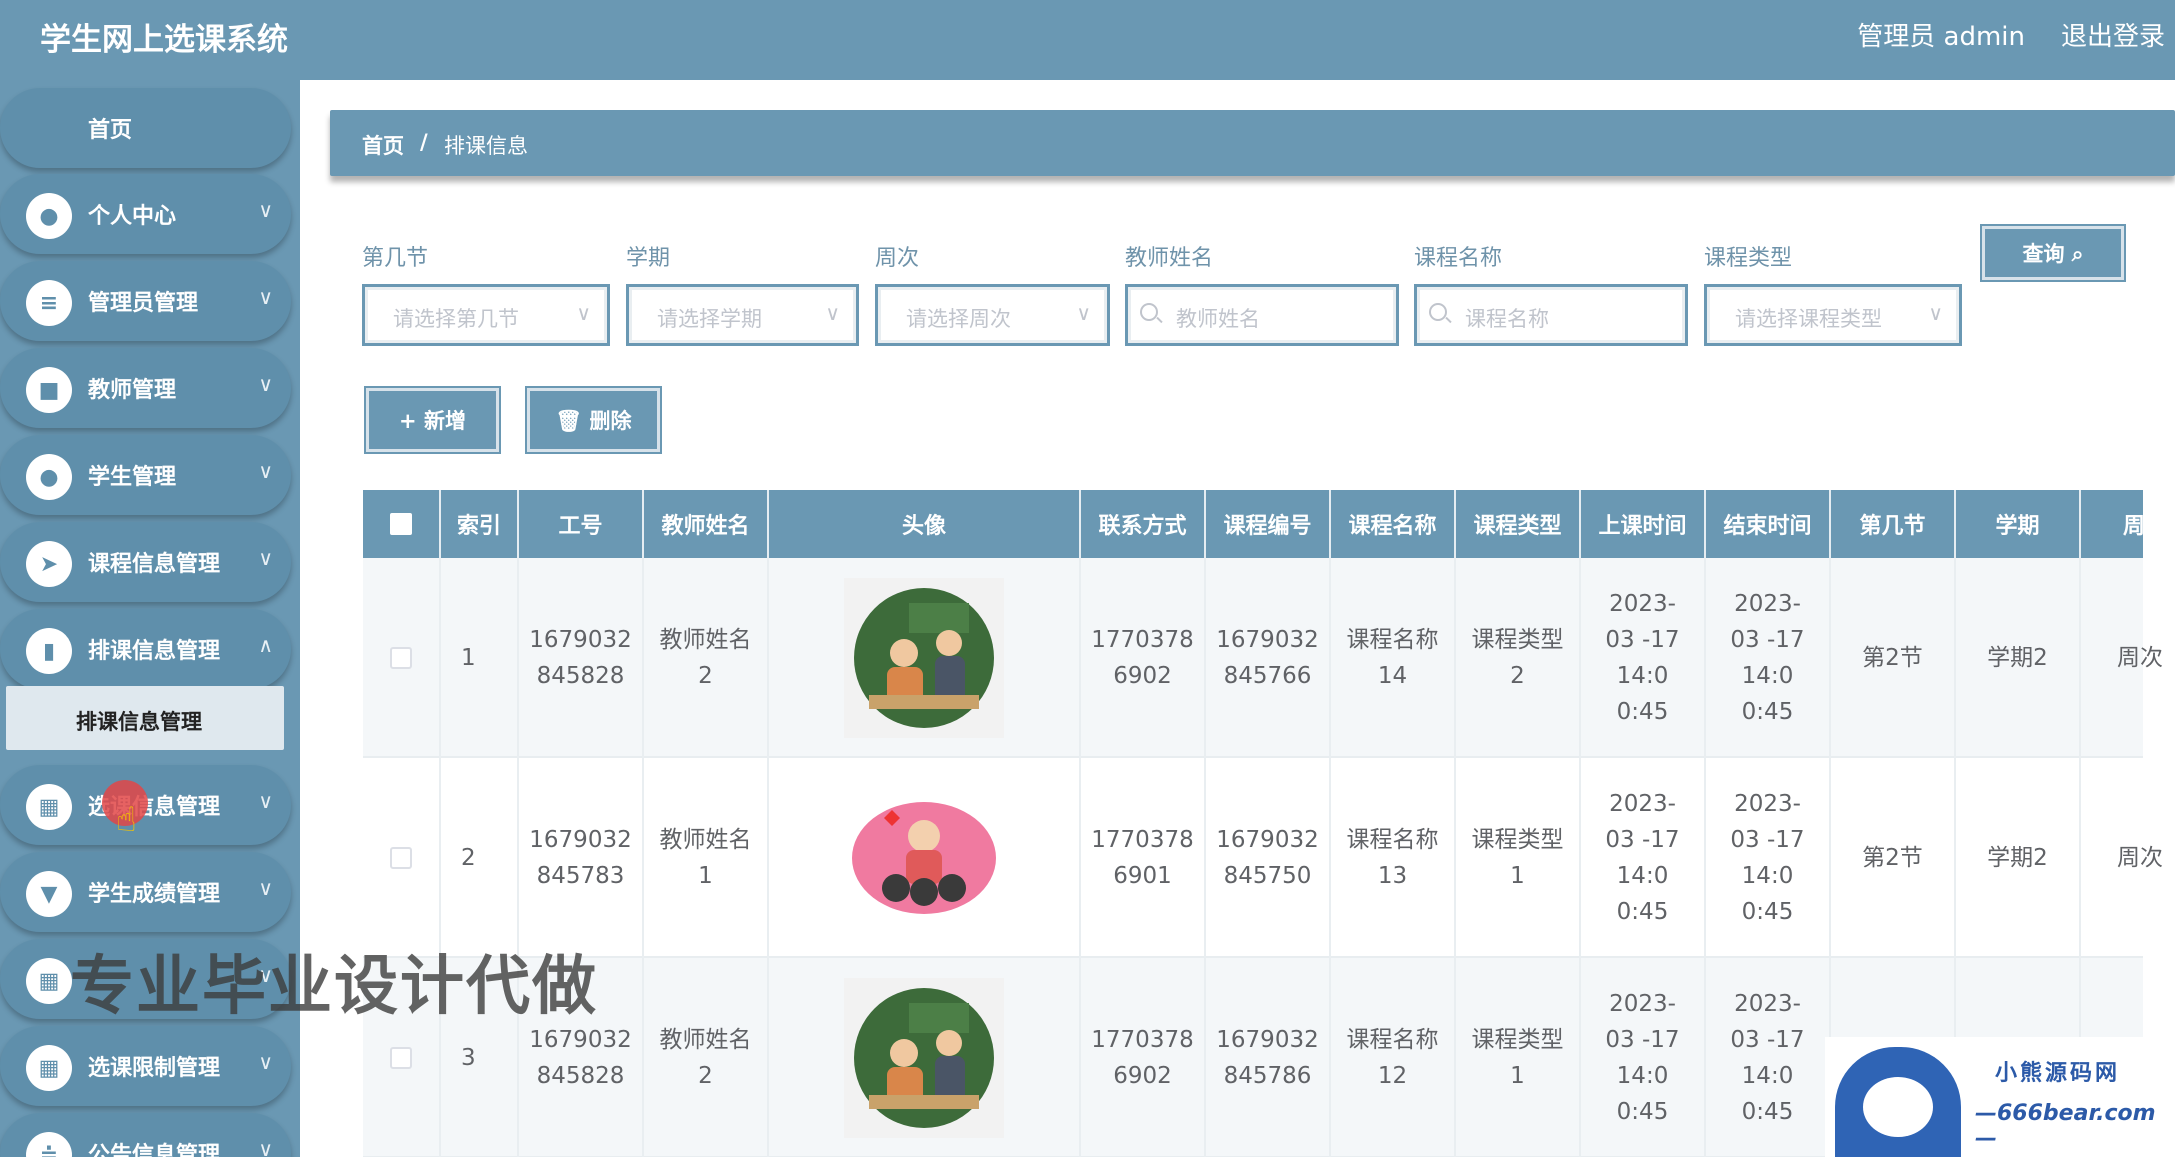  Describe the element at coordinates (154, 894) in the screenshot. I see `sidebar-item-label: 学生成绩管理` at that location.